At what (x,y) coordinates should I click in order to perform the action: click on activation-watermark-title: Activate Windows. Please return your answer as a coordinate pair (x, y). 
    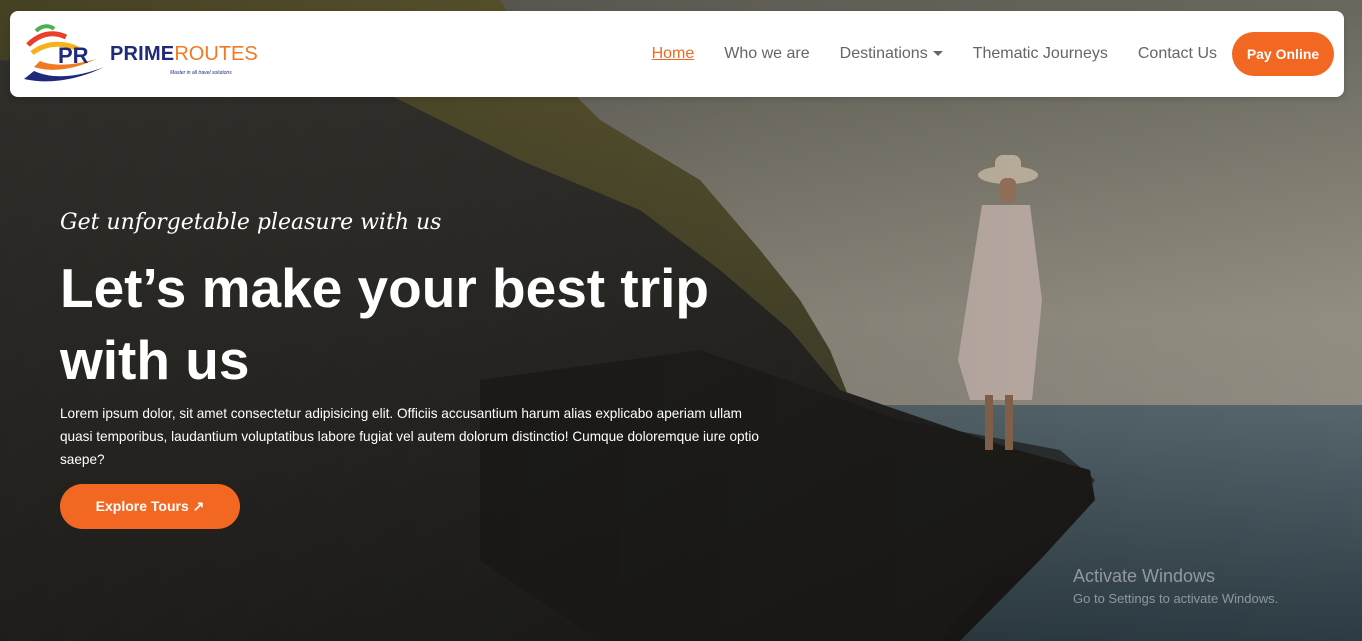
    Looking at the image, I should click on (1144, 576).